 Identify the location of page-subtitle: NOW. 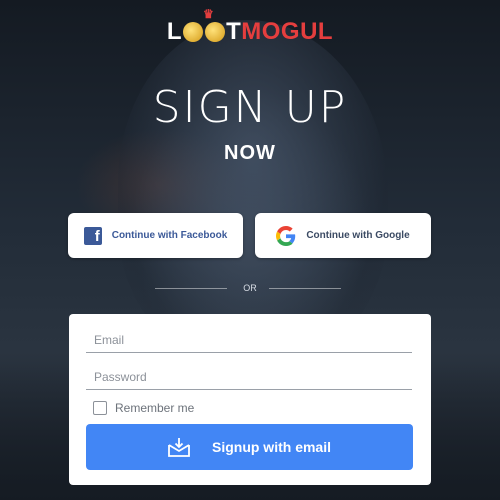
(250, 153).